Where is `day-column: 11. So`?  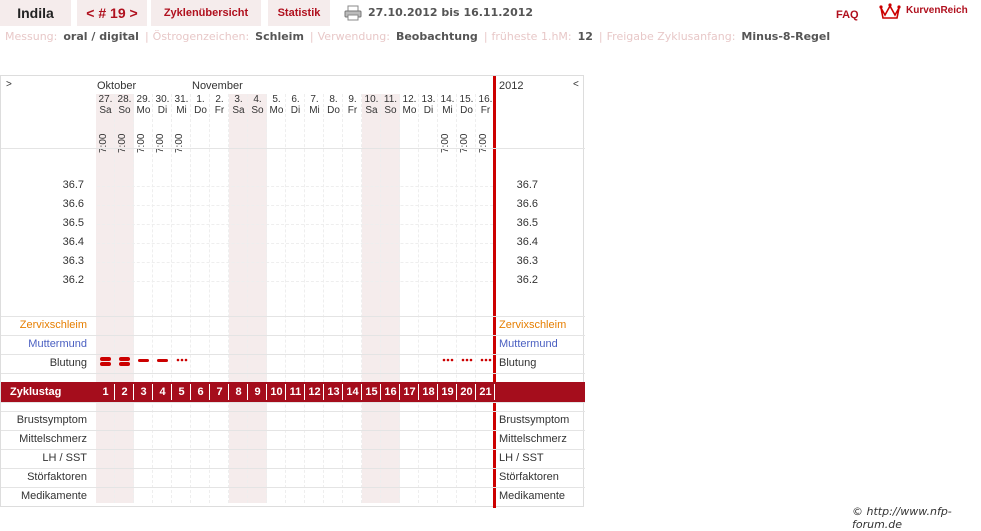
day-column: 11. So is located at coordinates (390, 298).